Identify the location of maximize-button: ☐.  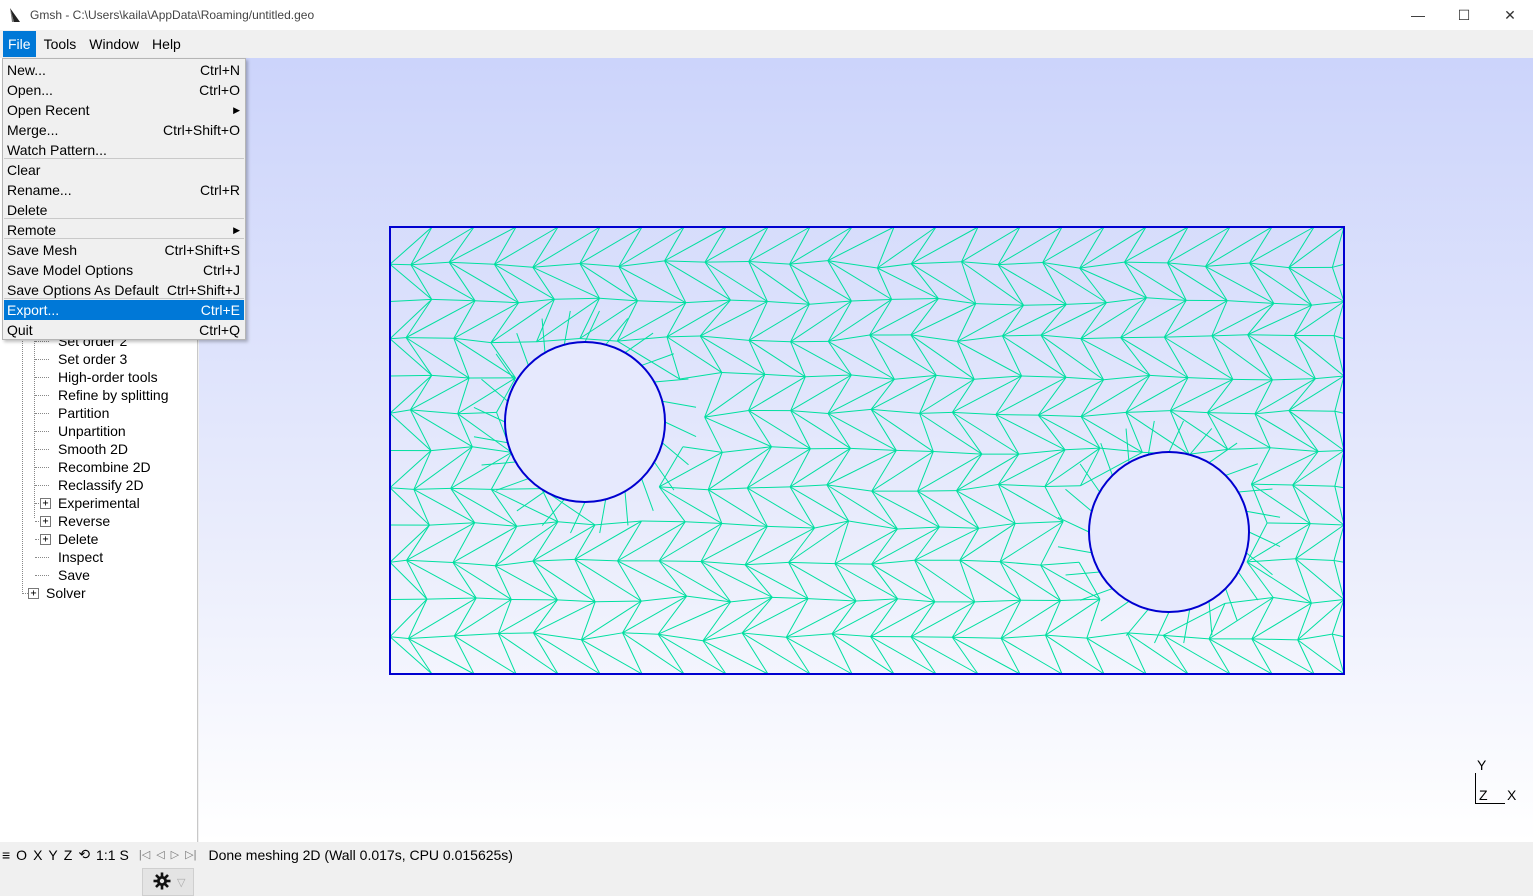
(1464, 15).